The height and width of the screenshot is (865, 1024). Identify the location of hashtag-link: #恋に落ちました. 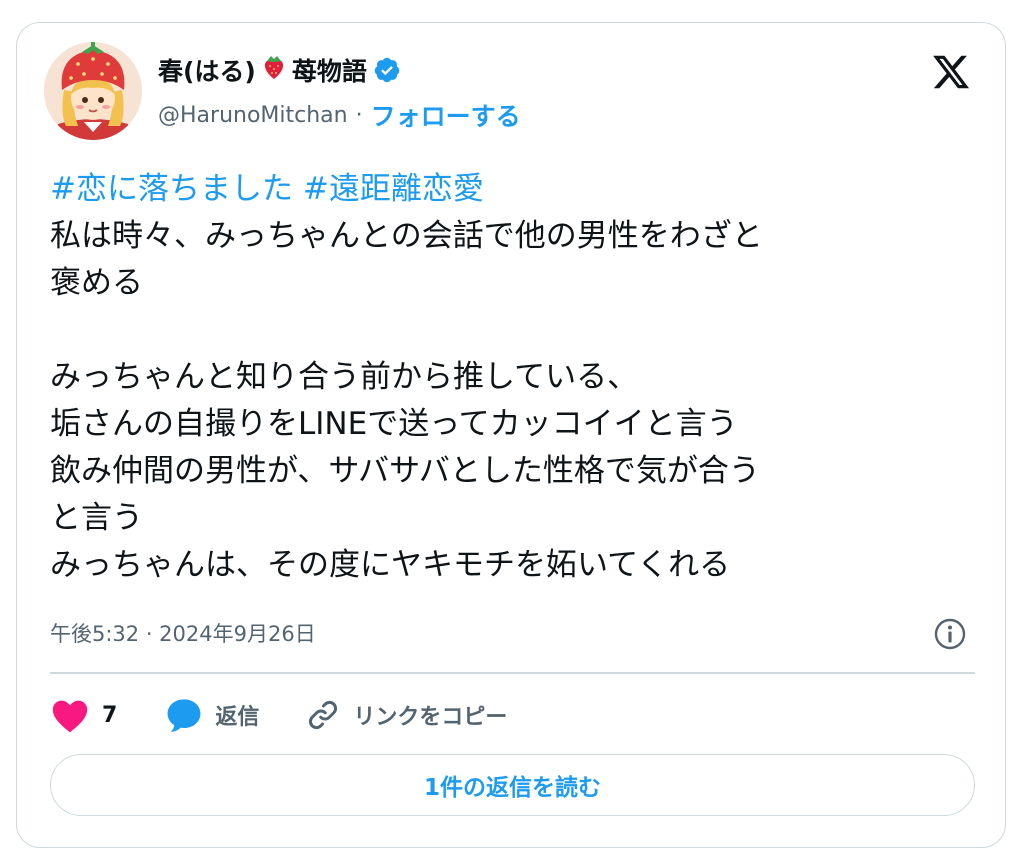
(171, 189).